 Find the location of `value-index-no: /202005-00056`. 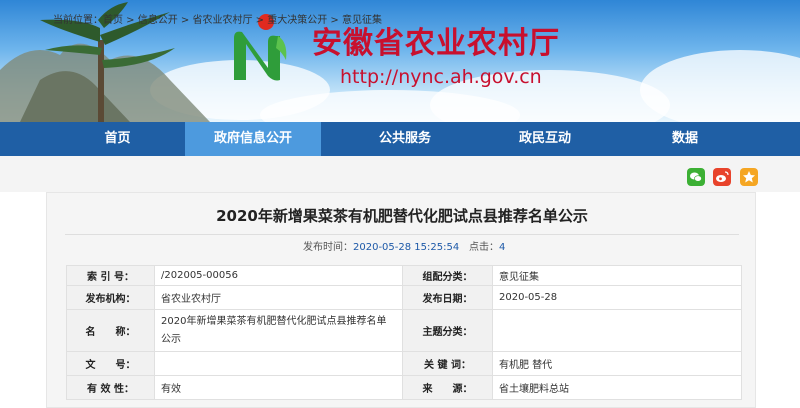

value-index-no: /202005-00056 is located at coordinates (278, 275).